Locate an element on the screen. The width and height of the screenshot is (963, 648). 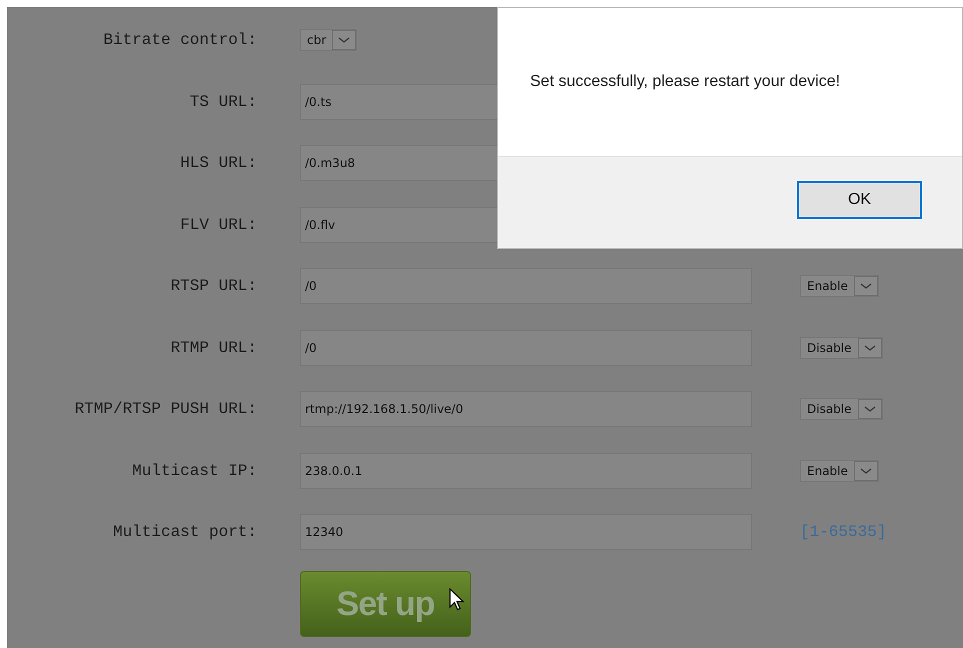
field-label: Multicast IP: is located at coordinates (194, 471).